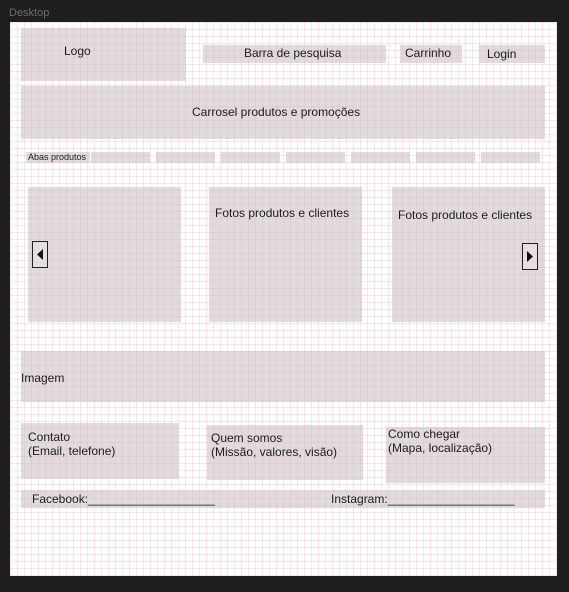  I want to click on login-button: Login, so click(512, 54).